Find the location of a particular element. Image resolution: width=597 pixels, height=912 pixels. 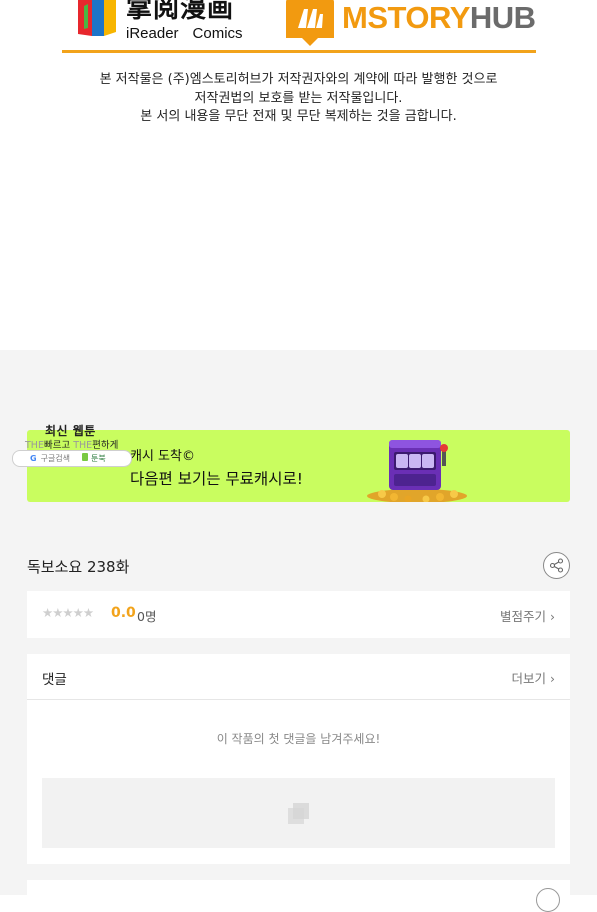

copyright-line-1: 본 저작물은 (주)엠스토리허브가 저작권자와의 계약에 따라 발행한 것으로 is located at coordinates (298, 79).